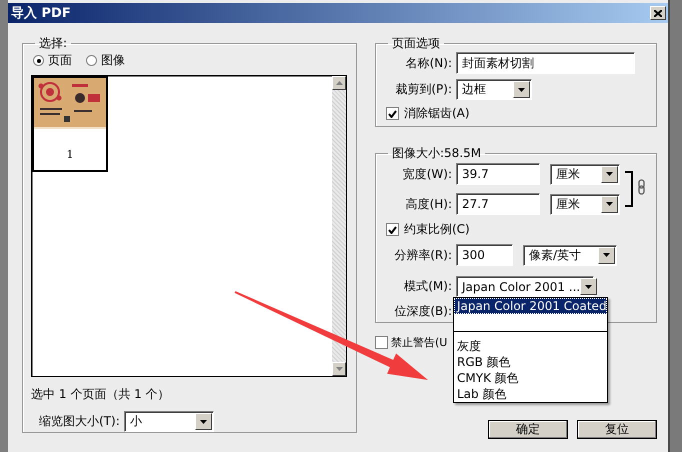 Image resolution: width=682 pixels, height=452 pixels. What do you see at coordinates (52, 60) in the screenshot?
I see `radio-option: 页面` at bounding box center [52, 60].